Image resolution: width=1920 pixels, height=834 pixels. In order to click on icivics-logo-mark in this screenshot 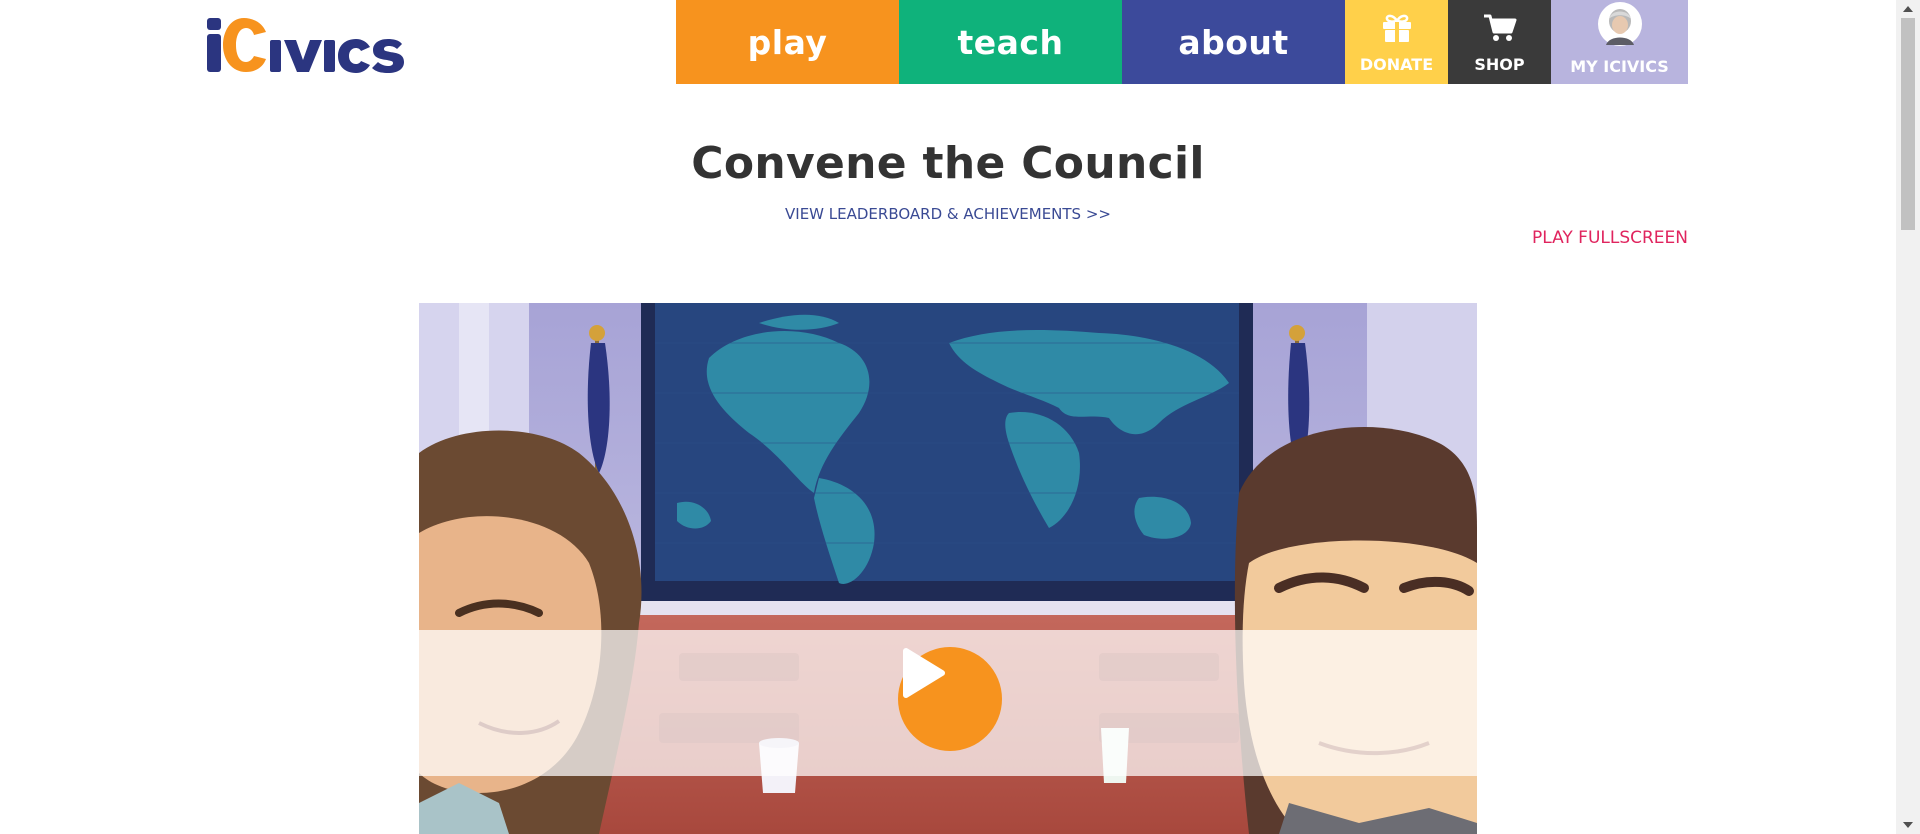, I will do `click(305, 45)`.